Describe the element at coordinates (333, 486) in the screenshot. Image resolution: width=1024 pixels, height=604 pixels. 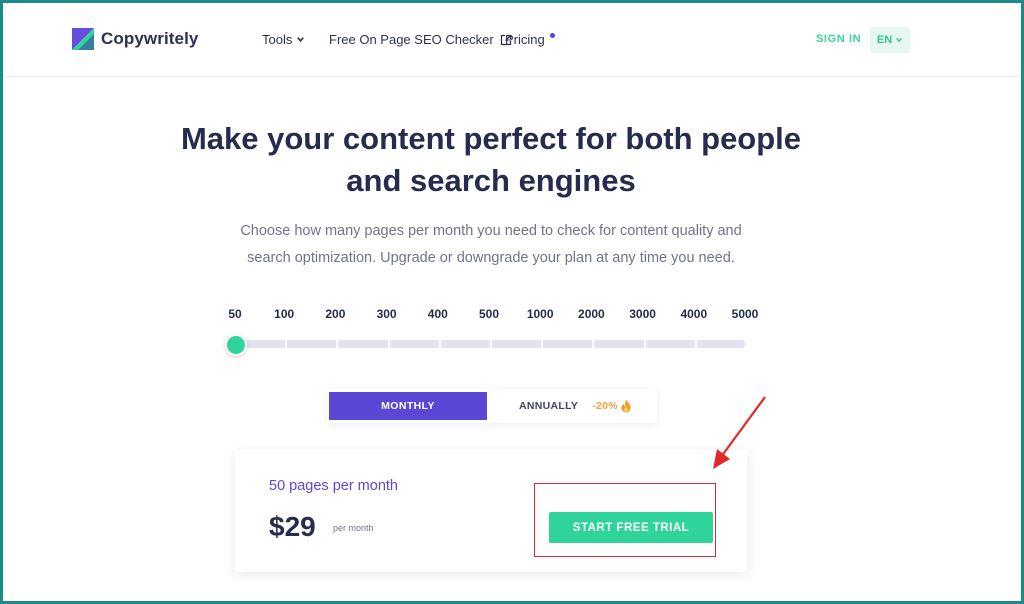
I see `plan-pages: 50 pages per month` at that location.